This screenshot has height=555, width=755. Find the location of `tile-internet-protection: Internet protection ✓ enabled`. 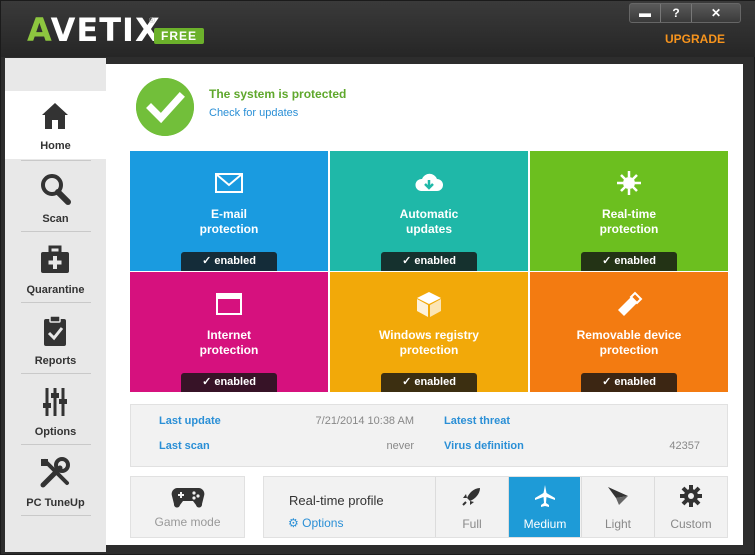

tile-internet-protection: Internet protection ✓ enabled is located at coordinates (229, 332).